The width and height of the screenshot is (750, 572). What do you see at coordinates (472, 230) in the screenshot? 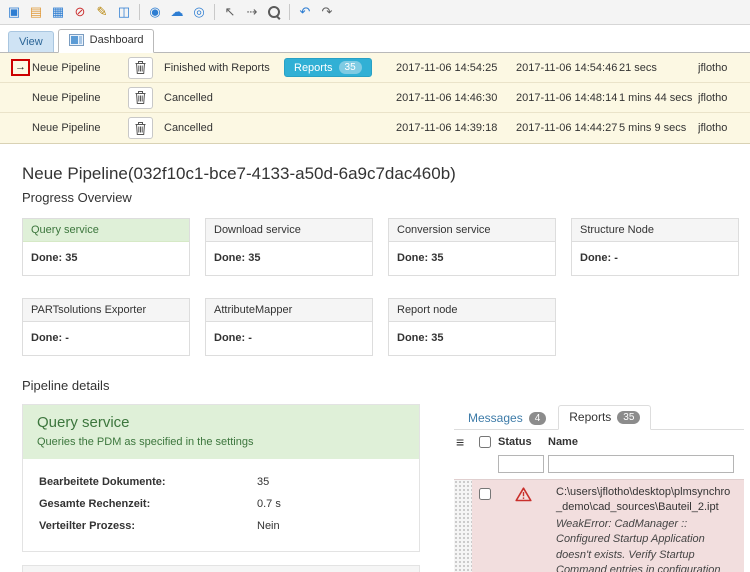
I see `card-title: Conversion service` at bounding box center [472, 230].